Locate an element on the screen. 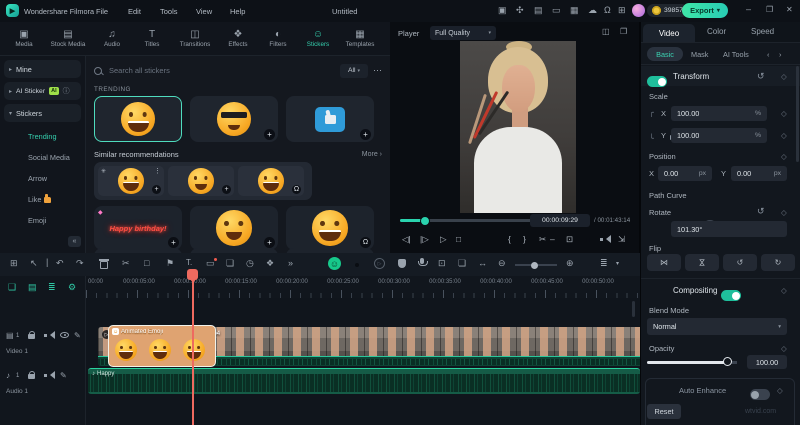 This screenshot has width=800, height=425. video-preview is located at coordinates (518, 127).